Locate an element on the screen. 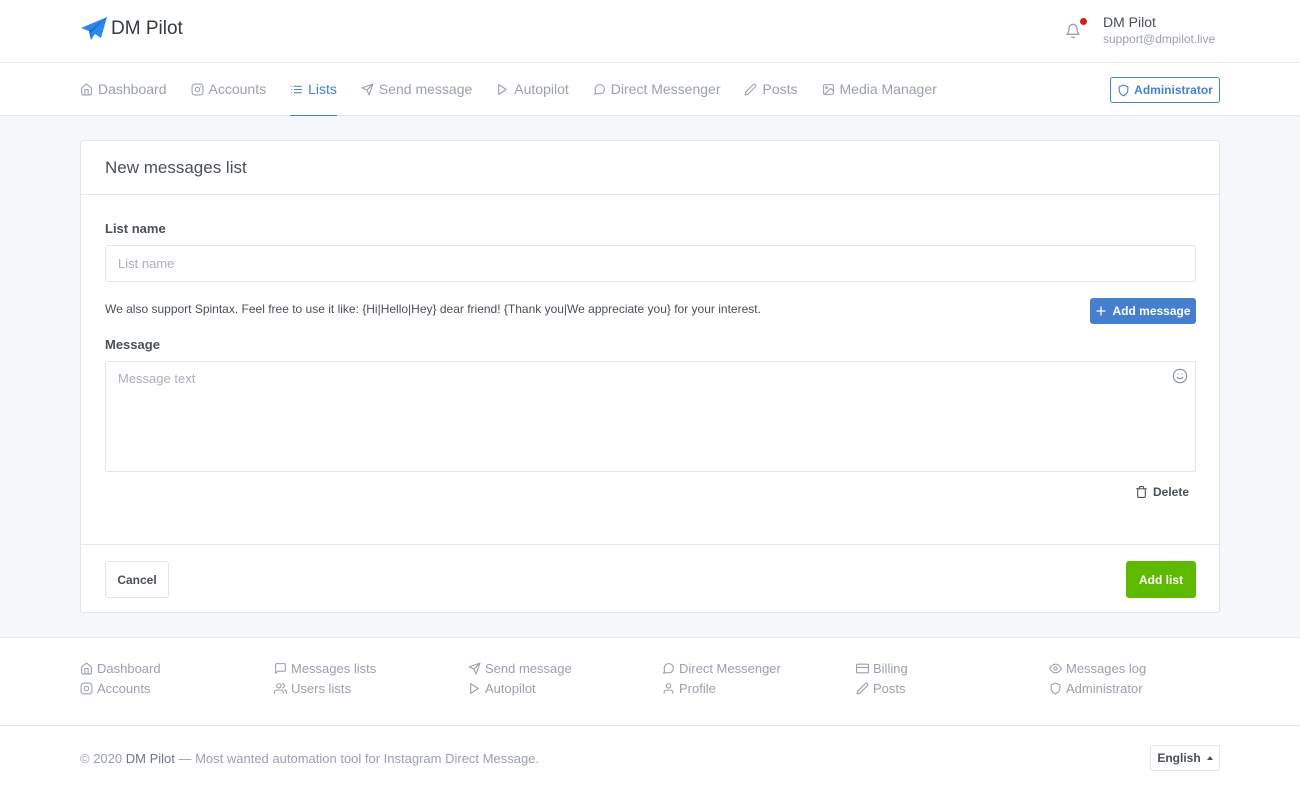 This screenshot has width=1300, height=790. footer-link-direct-messenger: Direct Messenger is located at coordinates (721, 668).